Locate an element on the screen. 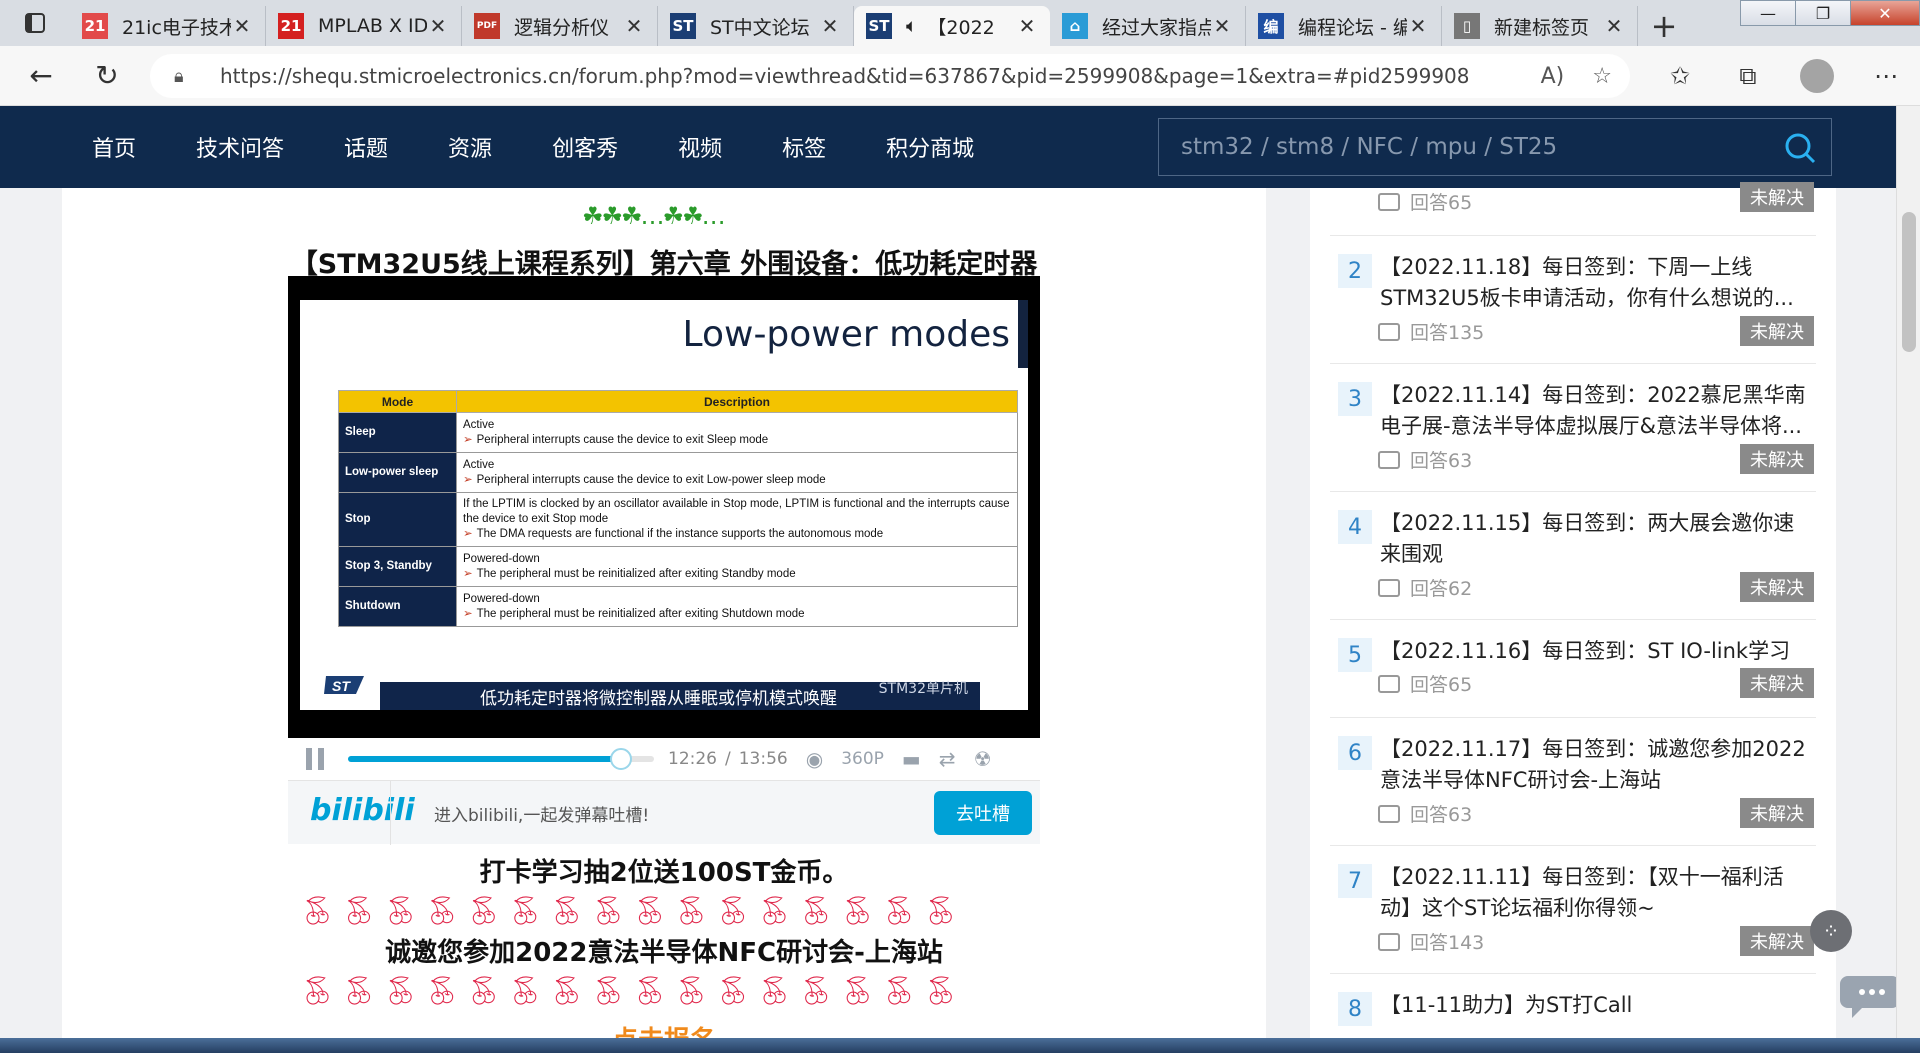  thread-title: 【2022.11.15】每日签到：两大展会邀你速来围观 is located at coordinates (1597, 539).